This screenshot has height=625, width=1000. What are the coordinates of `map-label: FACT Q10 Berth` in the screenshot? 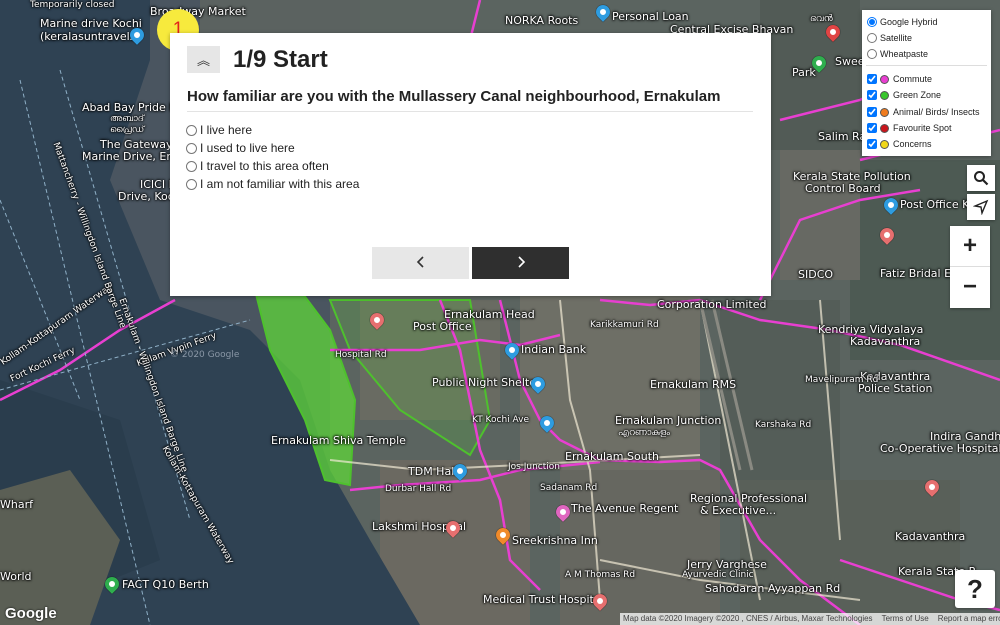 It's located at (165, 584).